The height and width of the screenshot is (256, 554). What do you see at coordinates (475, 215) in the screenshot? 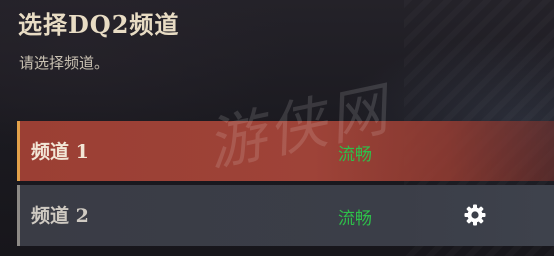
I see `settings-gear-icon` at bounding box center [475, 215].